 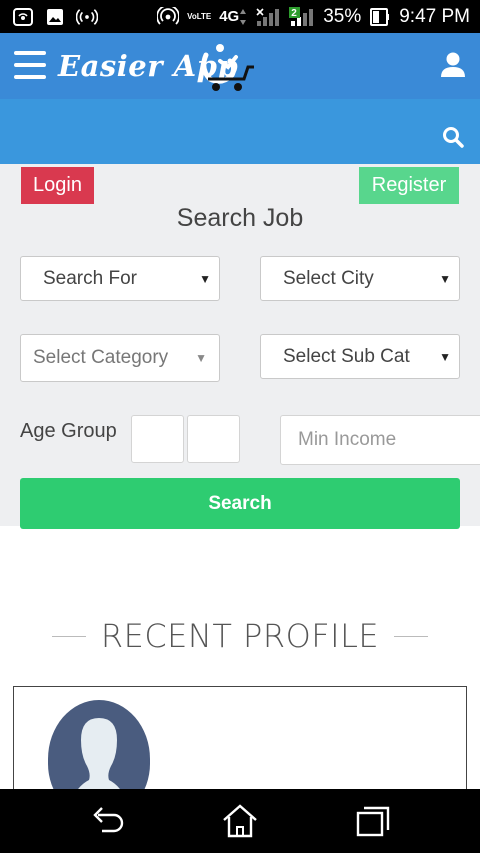 I want to click on category-value: Select Category, so click(x=101, y=357).